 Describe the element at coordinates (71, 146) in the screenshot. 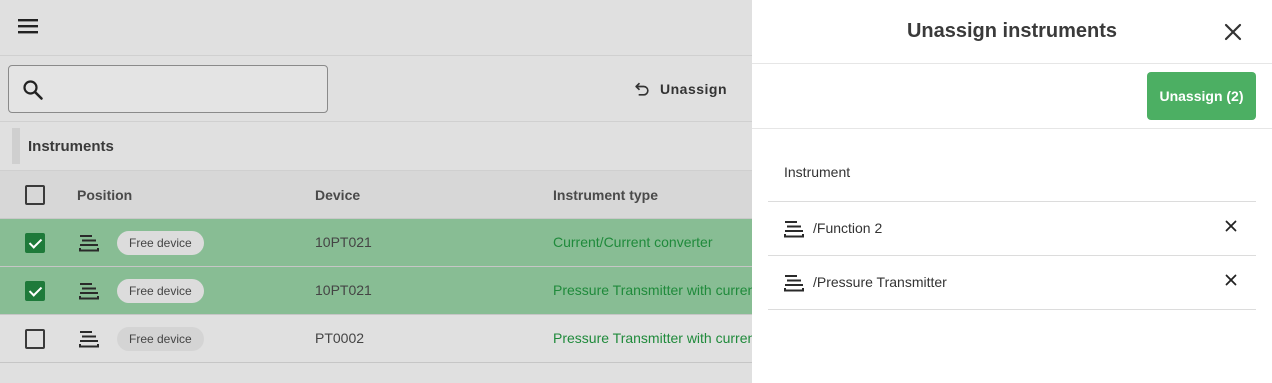

I see `section-title: Instruments` at that location.